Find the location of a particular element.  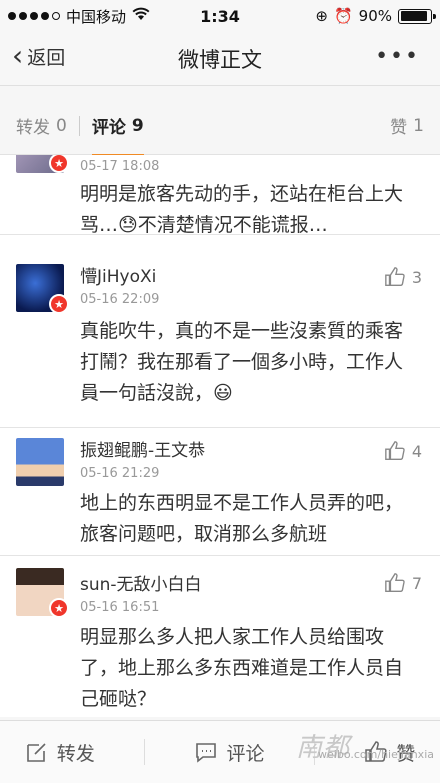

comment-text: 明显那么多人把人家工作人员给围攻了，地上那么多东西难道是工作人员自己砸哒？ is located at coordinates (242, 668).